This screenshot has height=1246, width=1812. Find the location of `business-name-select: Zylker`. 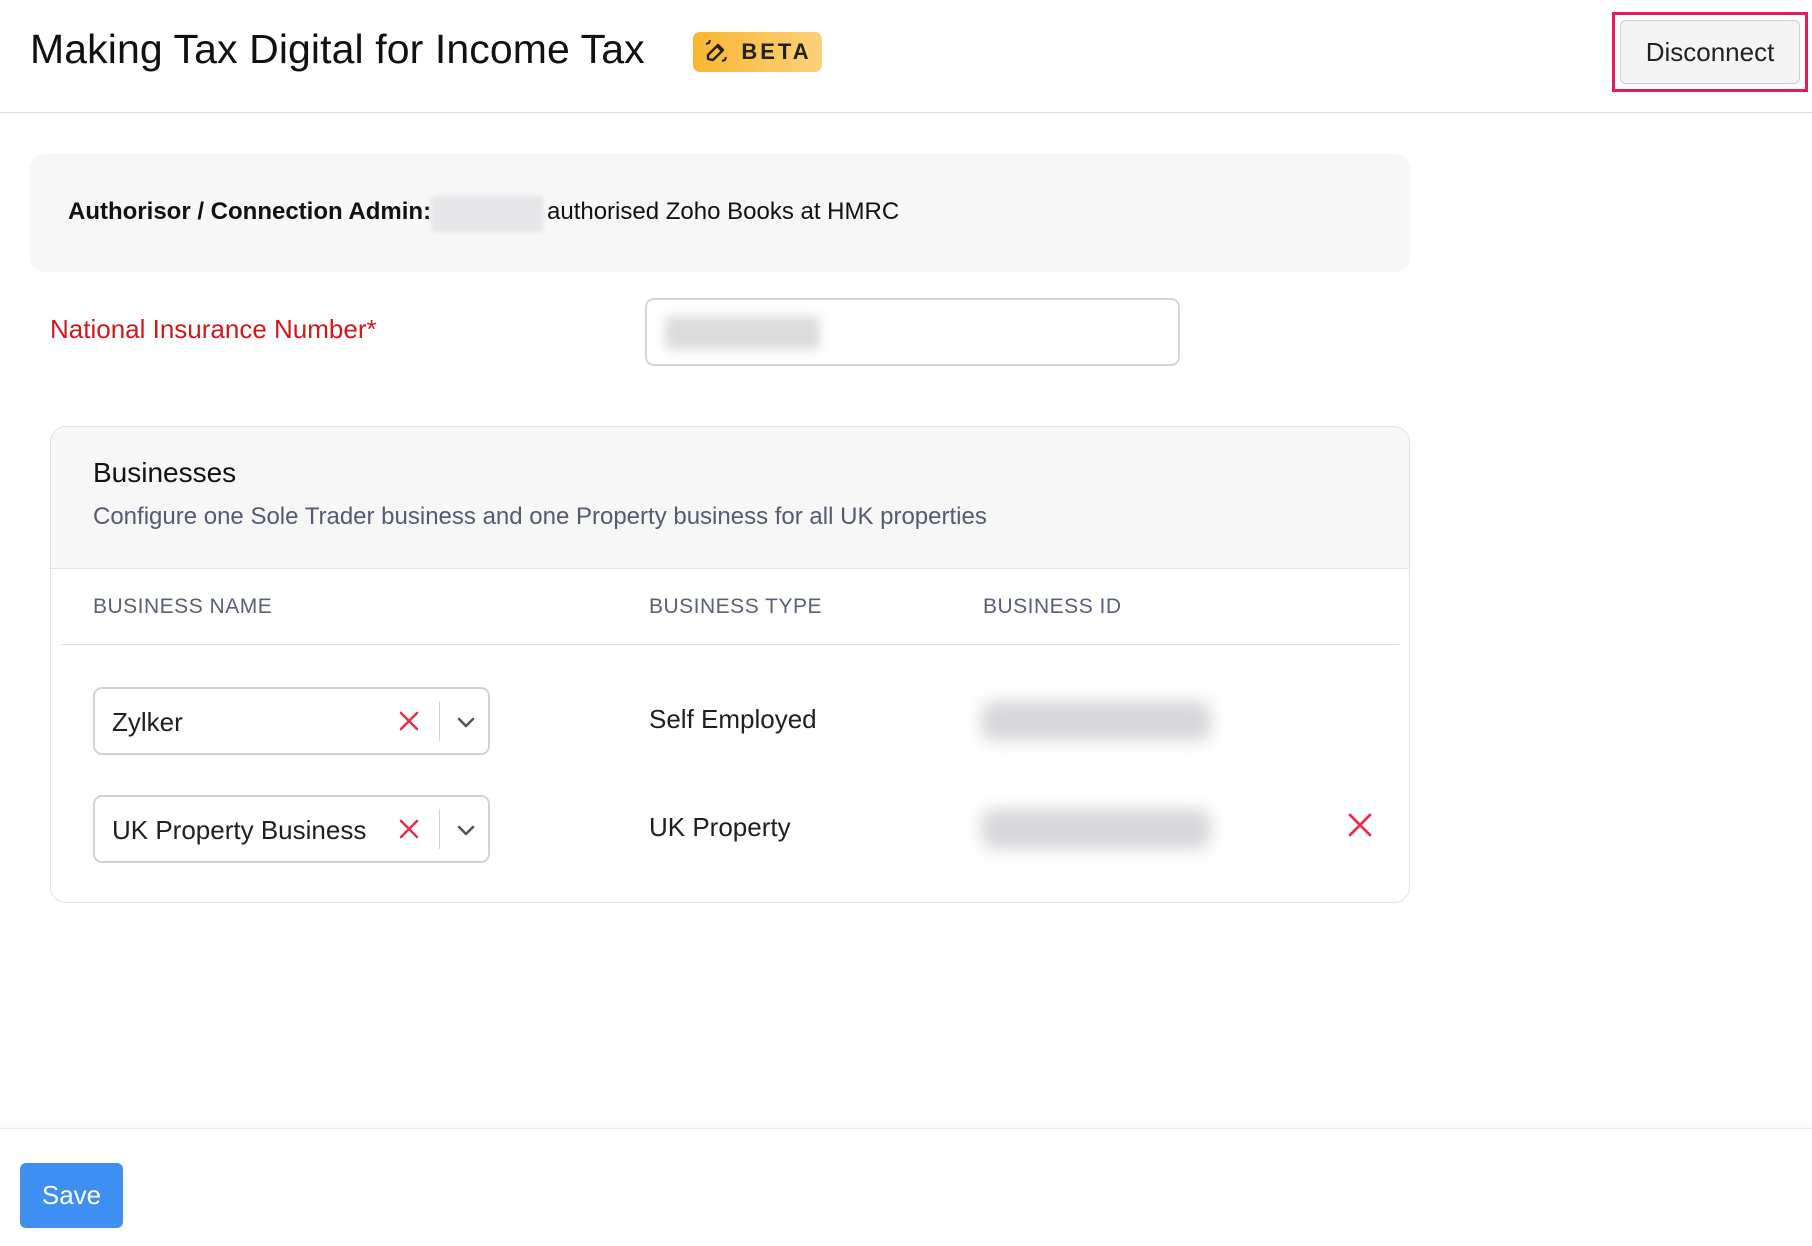

business-name-select: Zylker is located at coordinates (291, 721).